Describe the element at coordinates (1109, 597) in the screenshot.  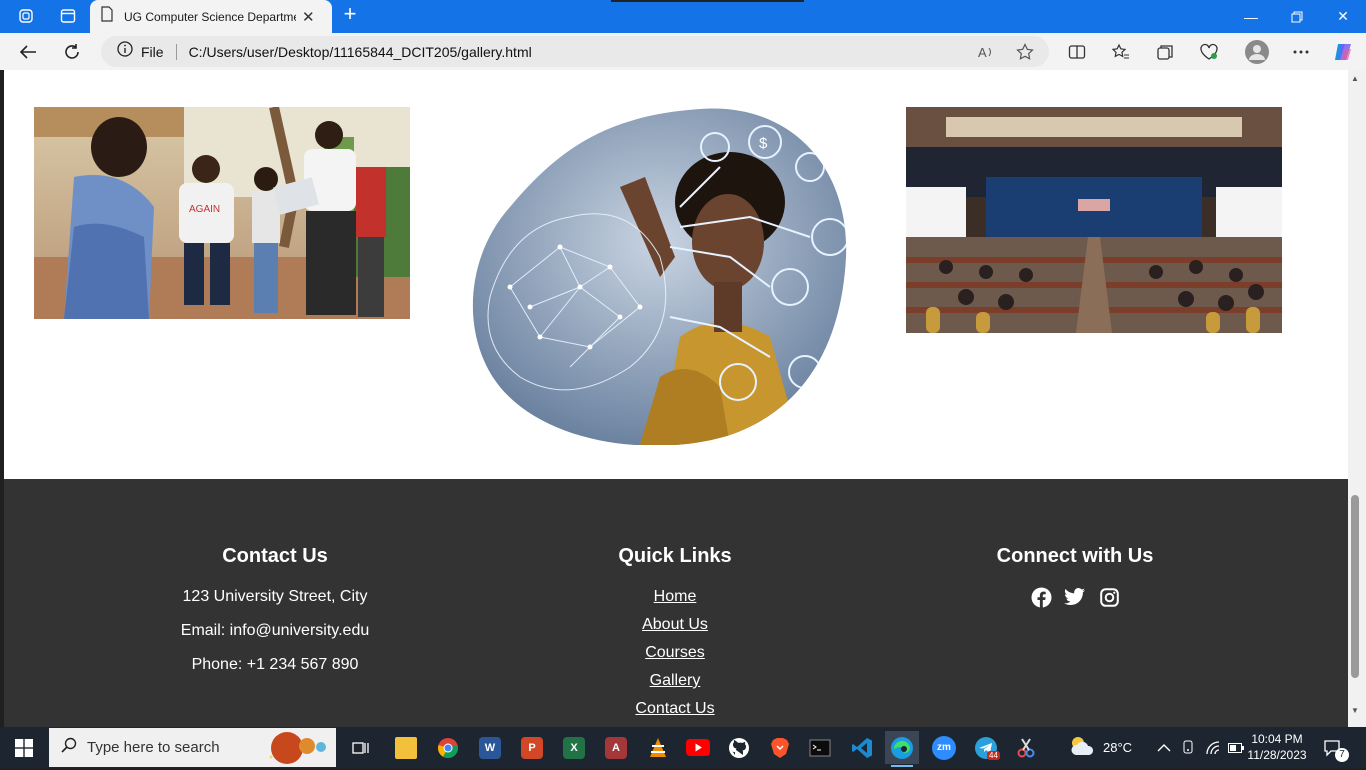
I see `instagram-icon` at that location.